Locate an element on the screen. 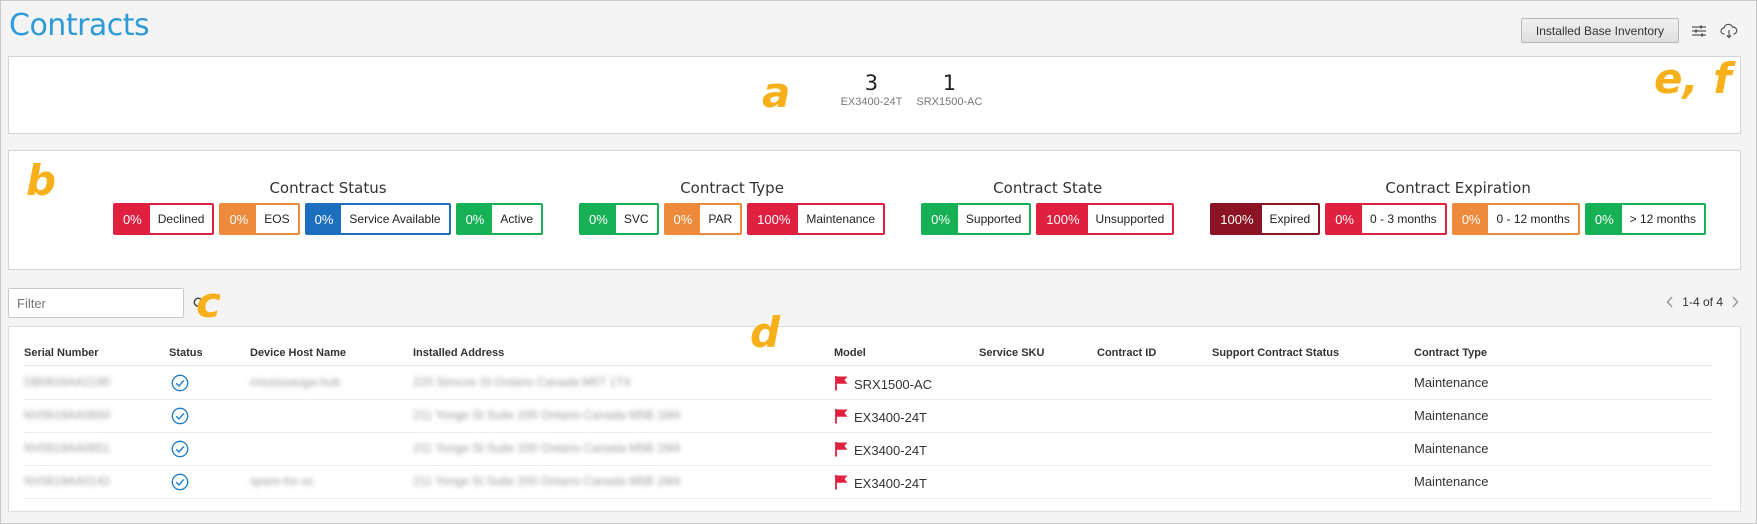 The height and width of the screenshot is (524, 1757). filter-chip-0-3-months: 0% 0 - 3 months is located at coordinates (1386, 219).